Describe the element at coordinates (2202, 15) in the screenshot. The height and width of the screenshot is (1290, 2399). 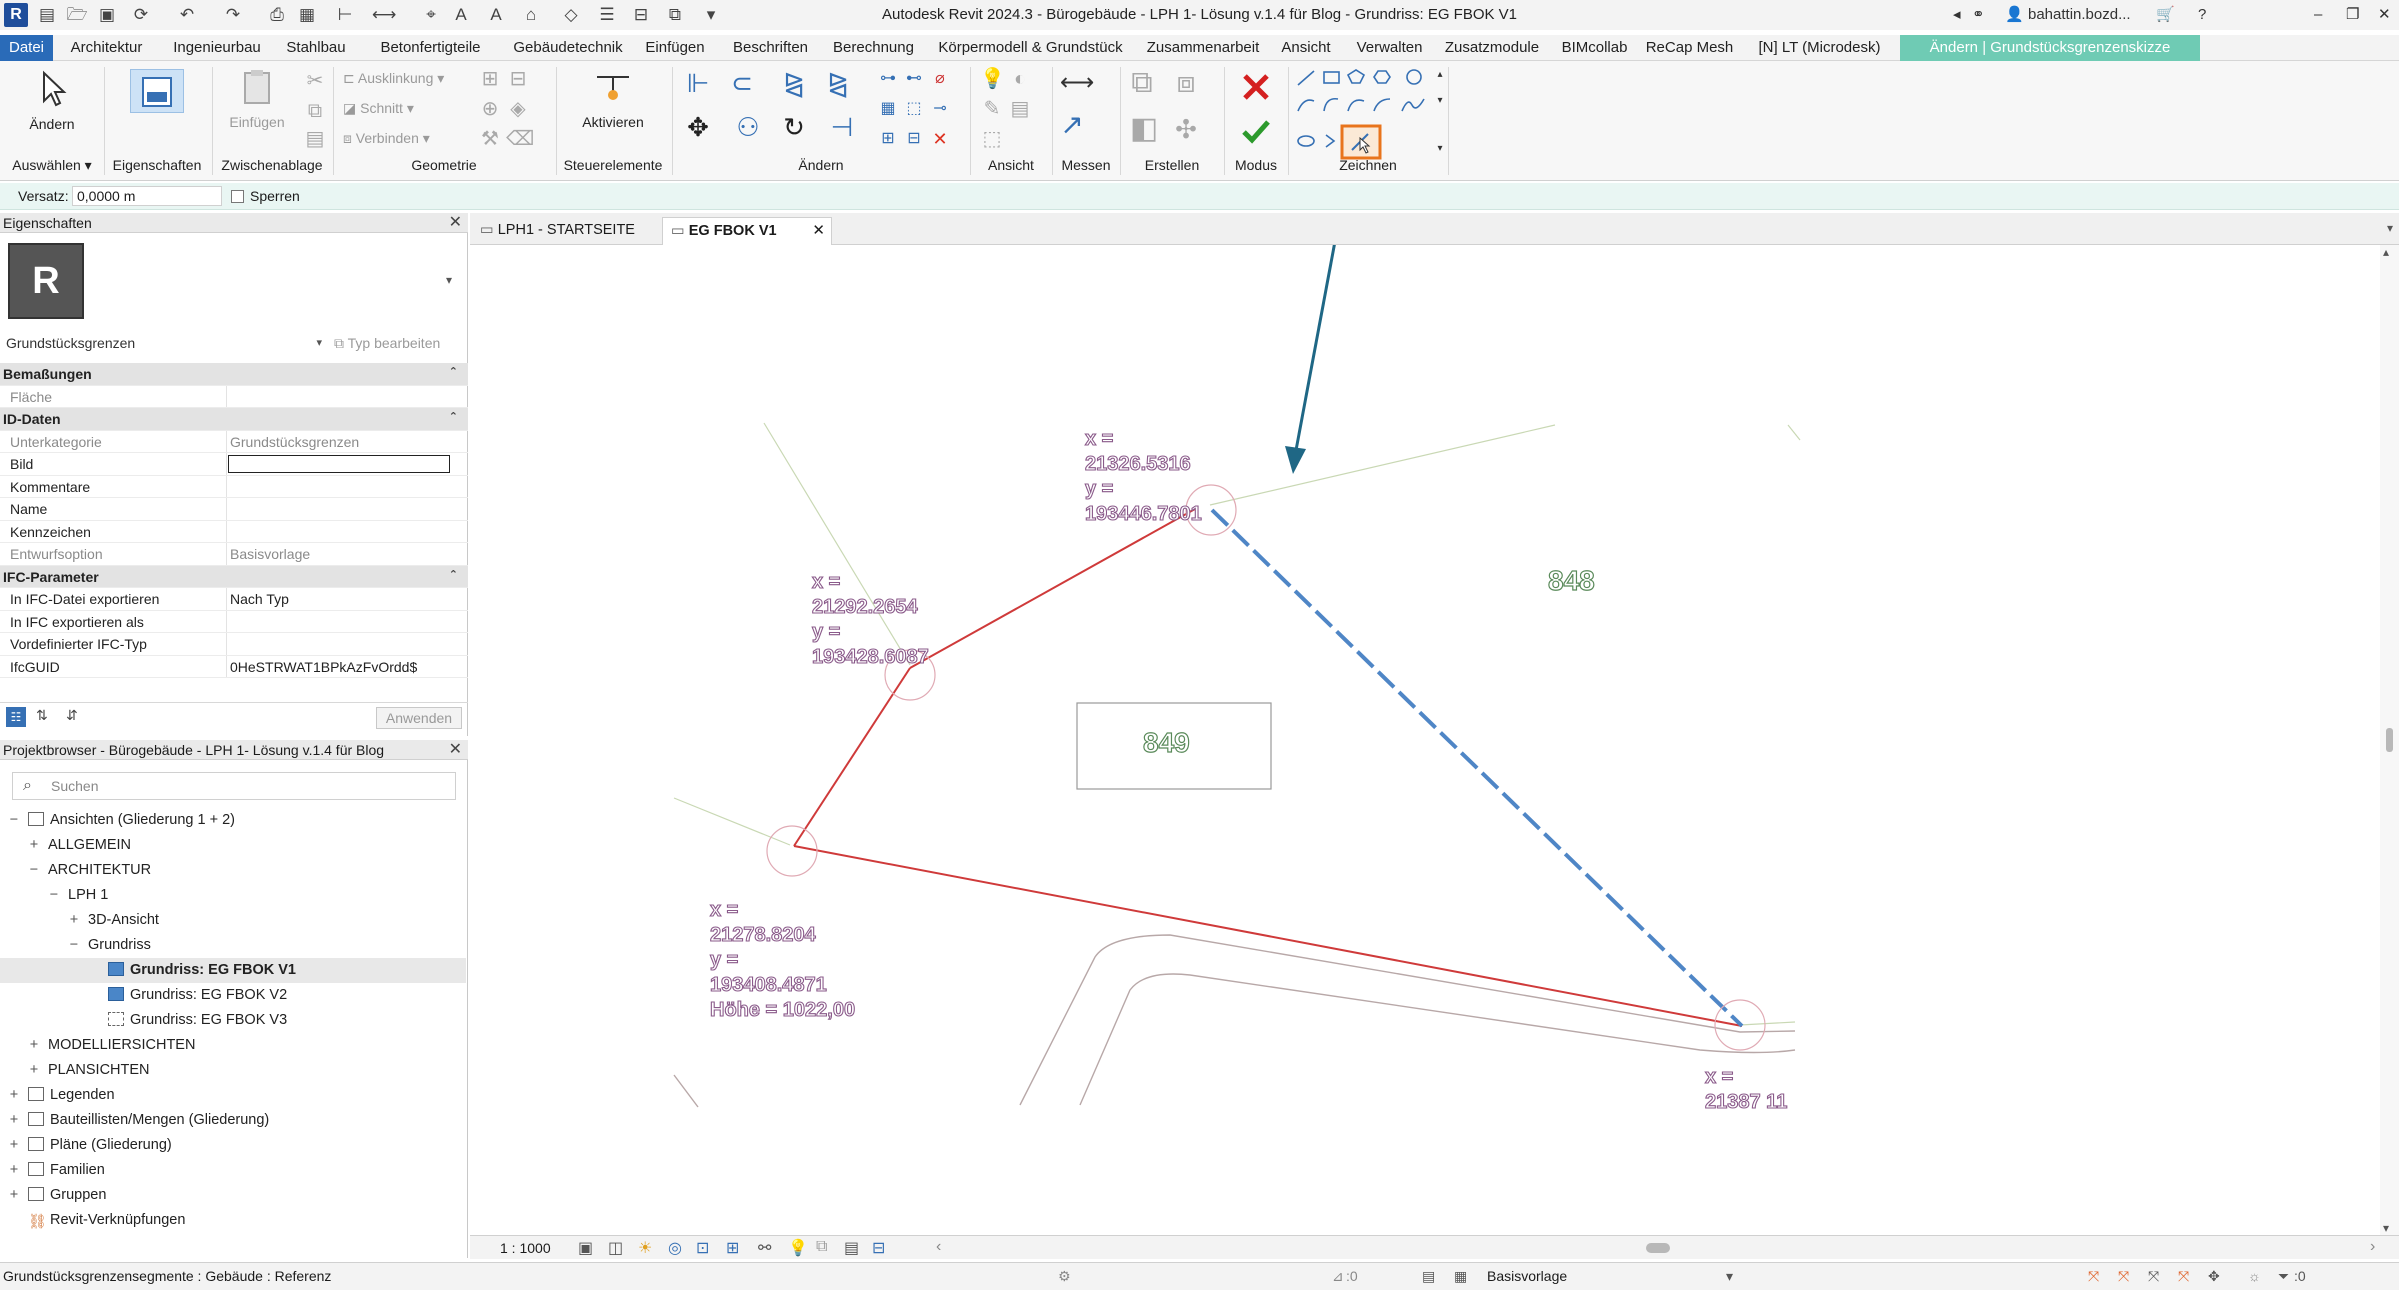
I see `help-icon: ?` at that location.